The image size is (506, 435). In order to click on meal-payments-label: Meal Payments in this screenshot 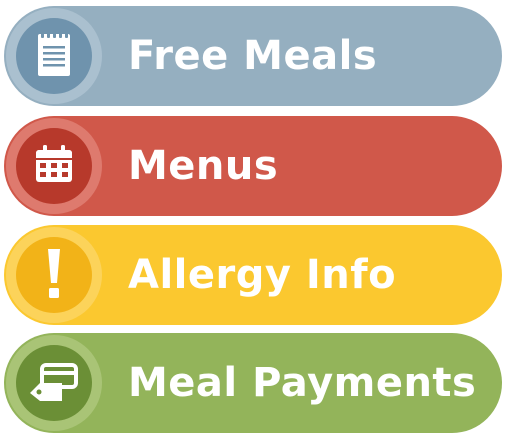, I will do `click(302, 383)`.